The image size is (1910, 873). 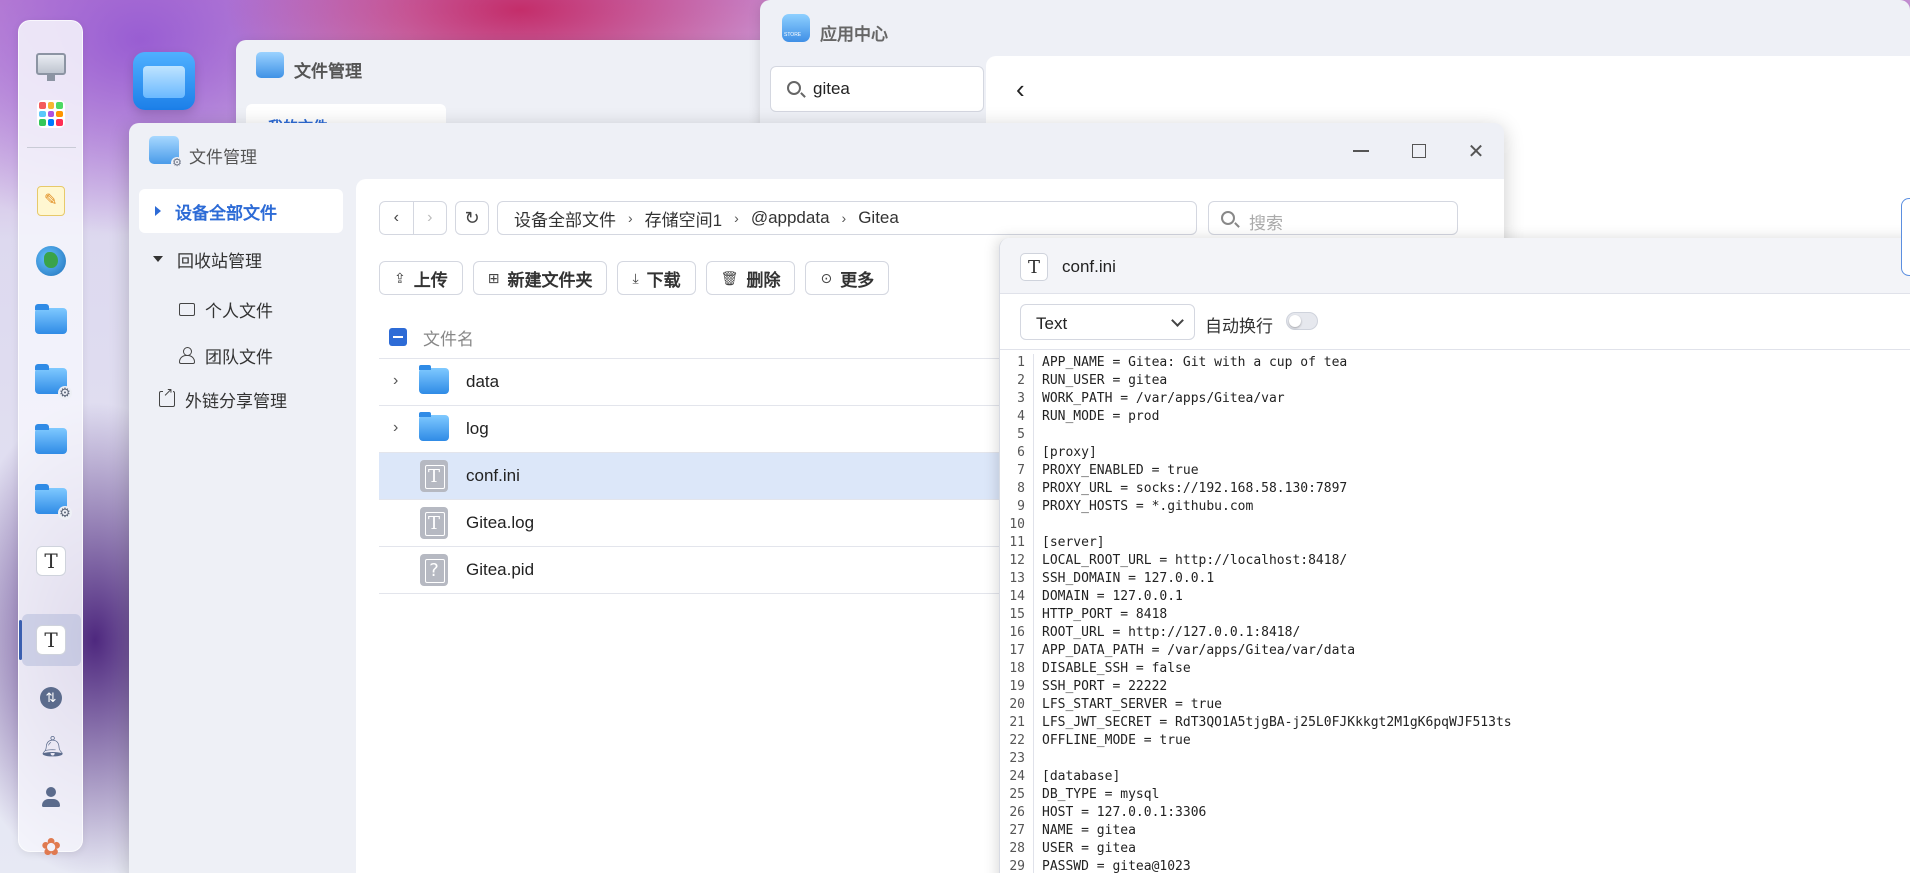 What do you see at coordinates (1905, 237) in the screenshot?
I see `offscreen-panel-edge` at bounding box center [1905, 237].